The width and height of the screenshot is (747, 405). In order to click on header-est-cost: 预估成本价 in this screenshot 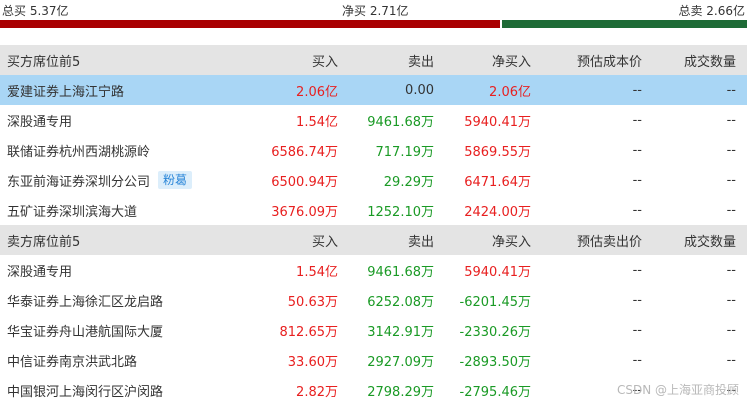, I will do `click(609, 62)`.